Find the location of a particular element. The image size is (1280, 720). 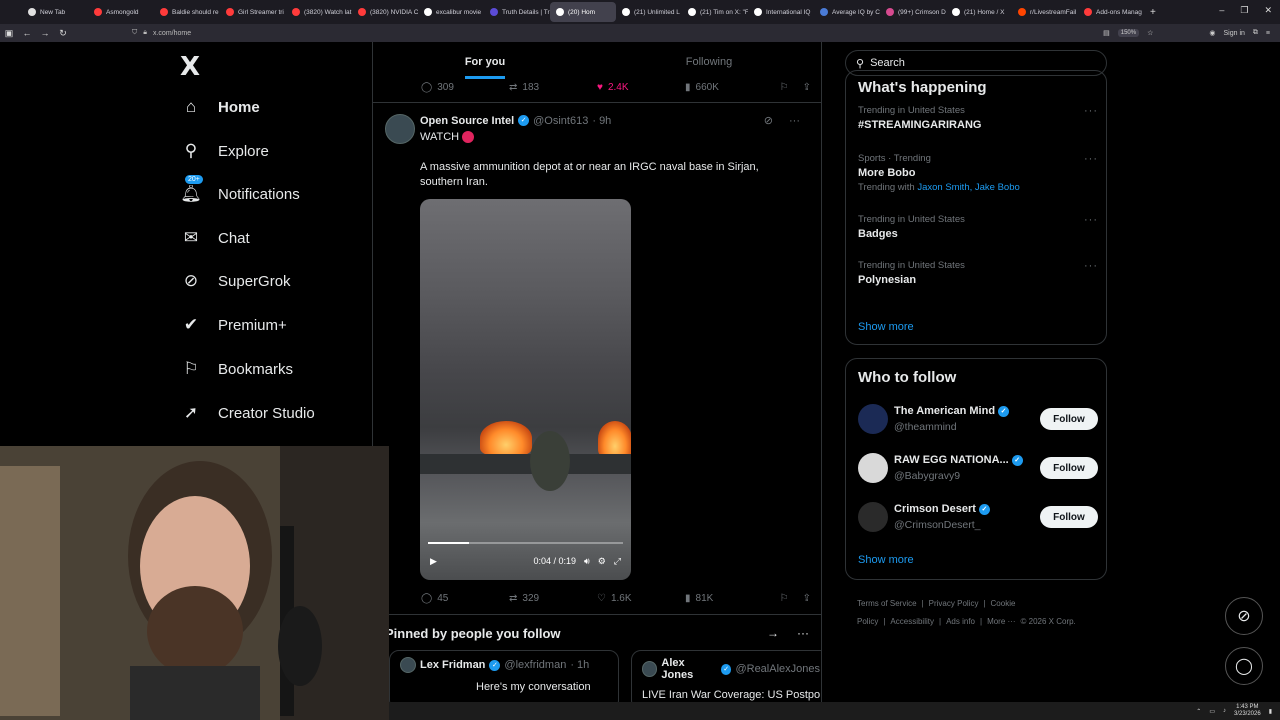

nav-item-supergrok: ⊘ SuperGrok is located at coordinates (235, 281).